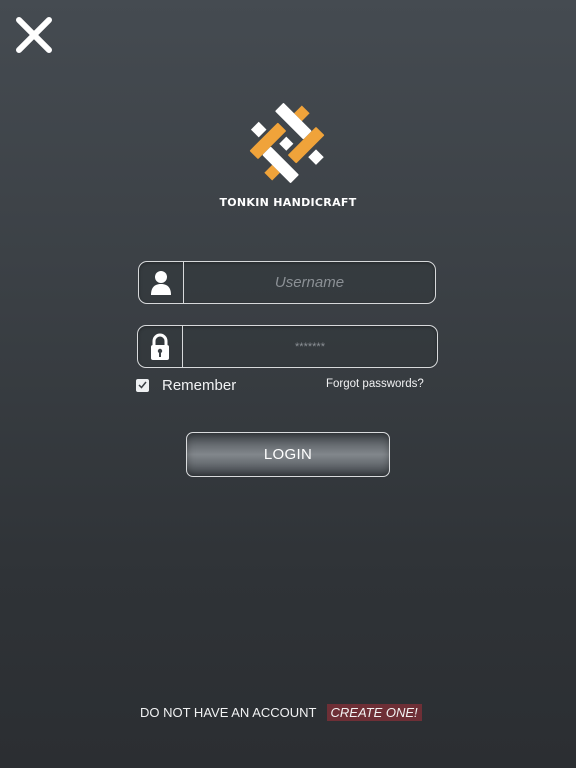  I want to click on close-button, so click(34, 35).